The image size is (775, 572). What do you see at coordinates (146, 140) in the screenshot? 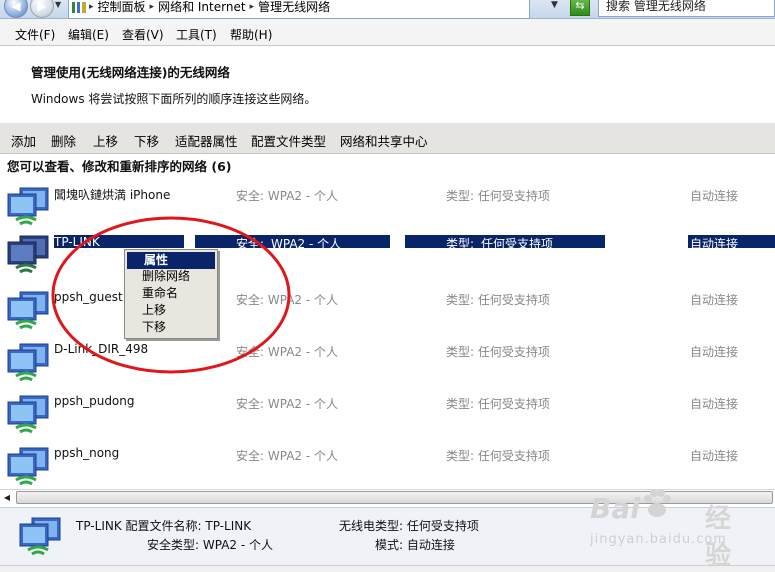
I see `move-down-button: 下移` at bounding box center [146, 140].